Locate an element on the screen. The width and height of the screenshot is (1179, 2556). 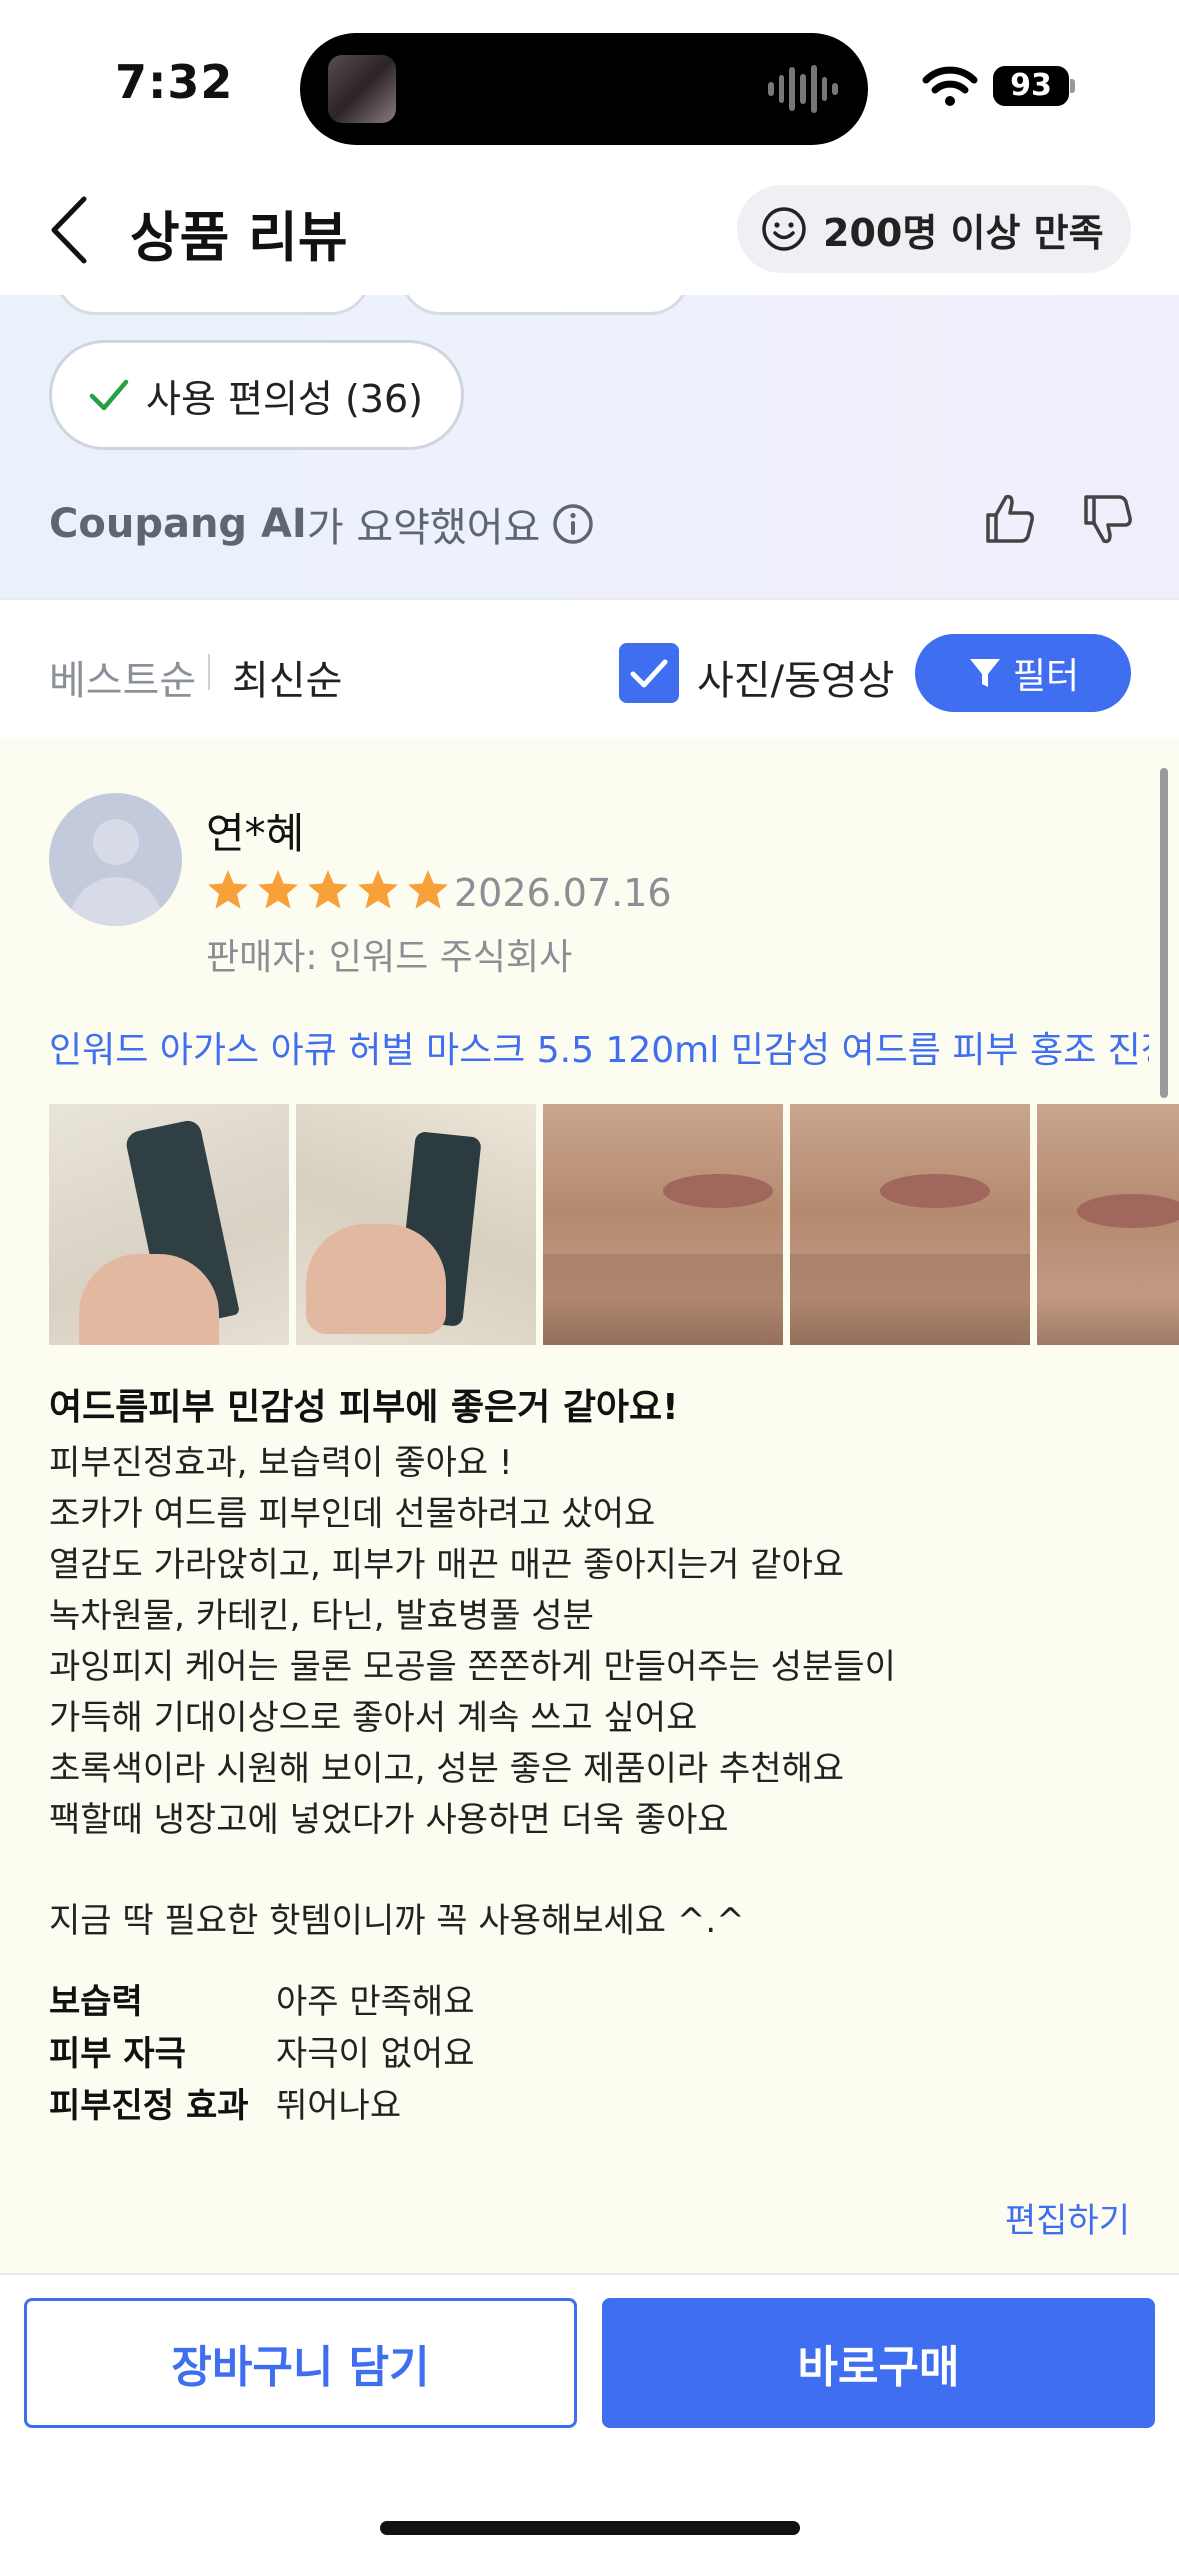
filter-label: 필터 is located at coordinates (1046, 676).